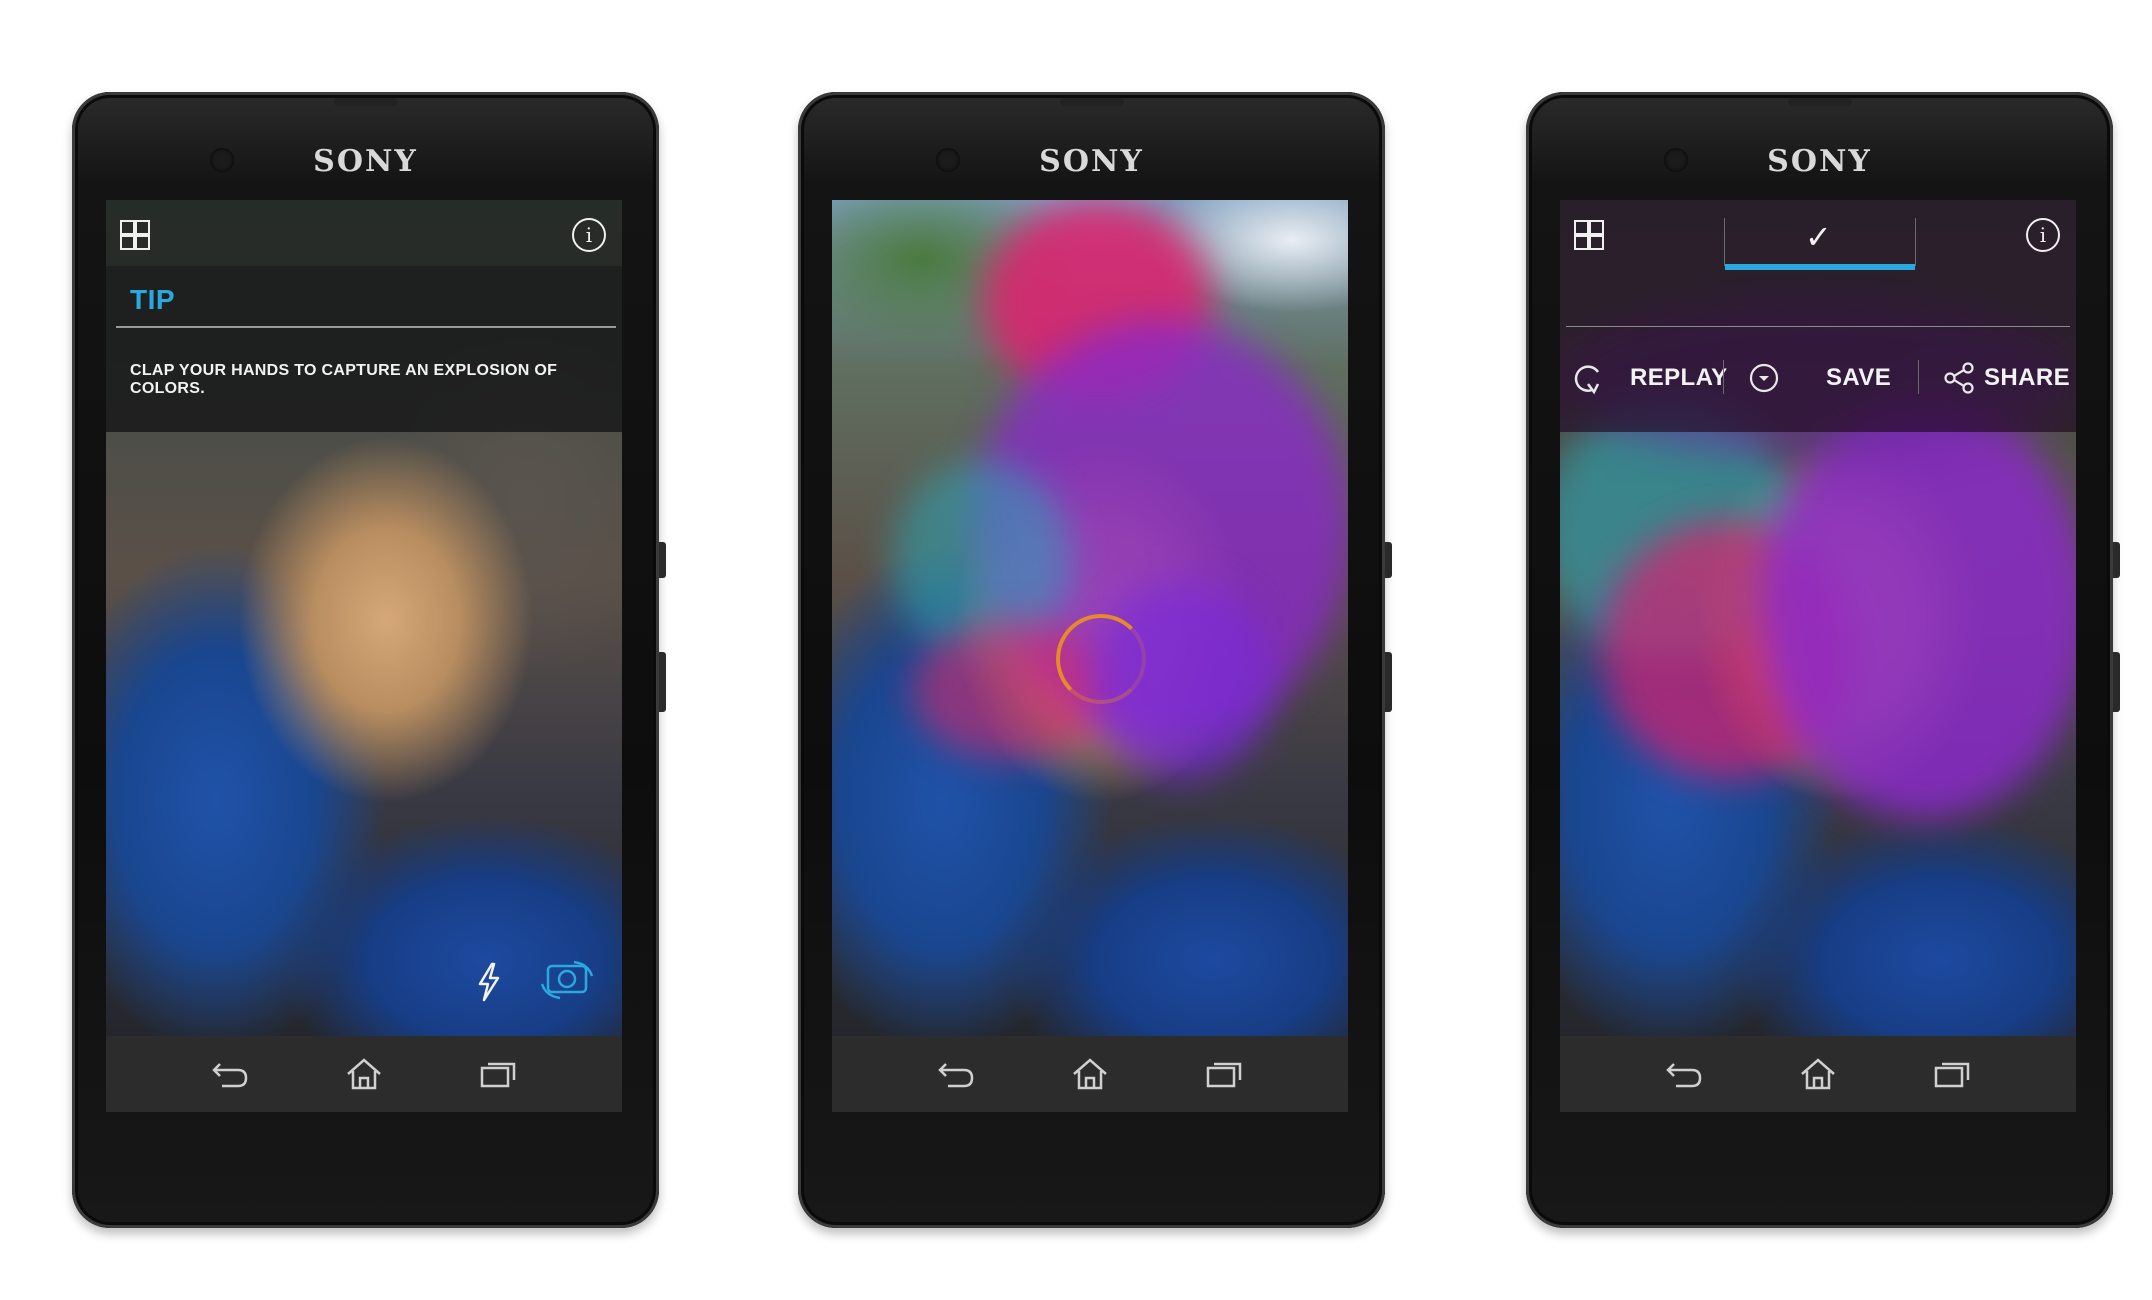 The height and width of the screenshot is (1300, 2152). Describe the element at coordinates (567, 980) in the screenshot. I see `switch-camera-icon` at that location.